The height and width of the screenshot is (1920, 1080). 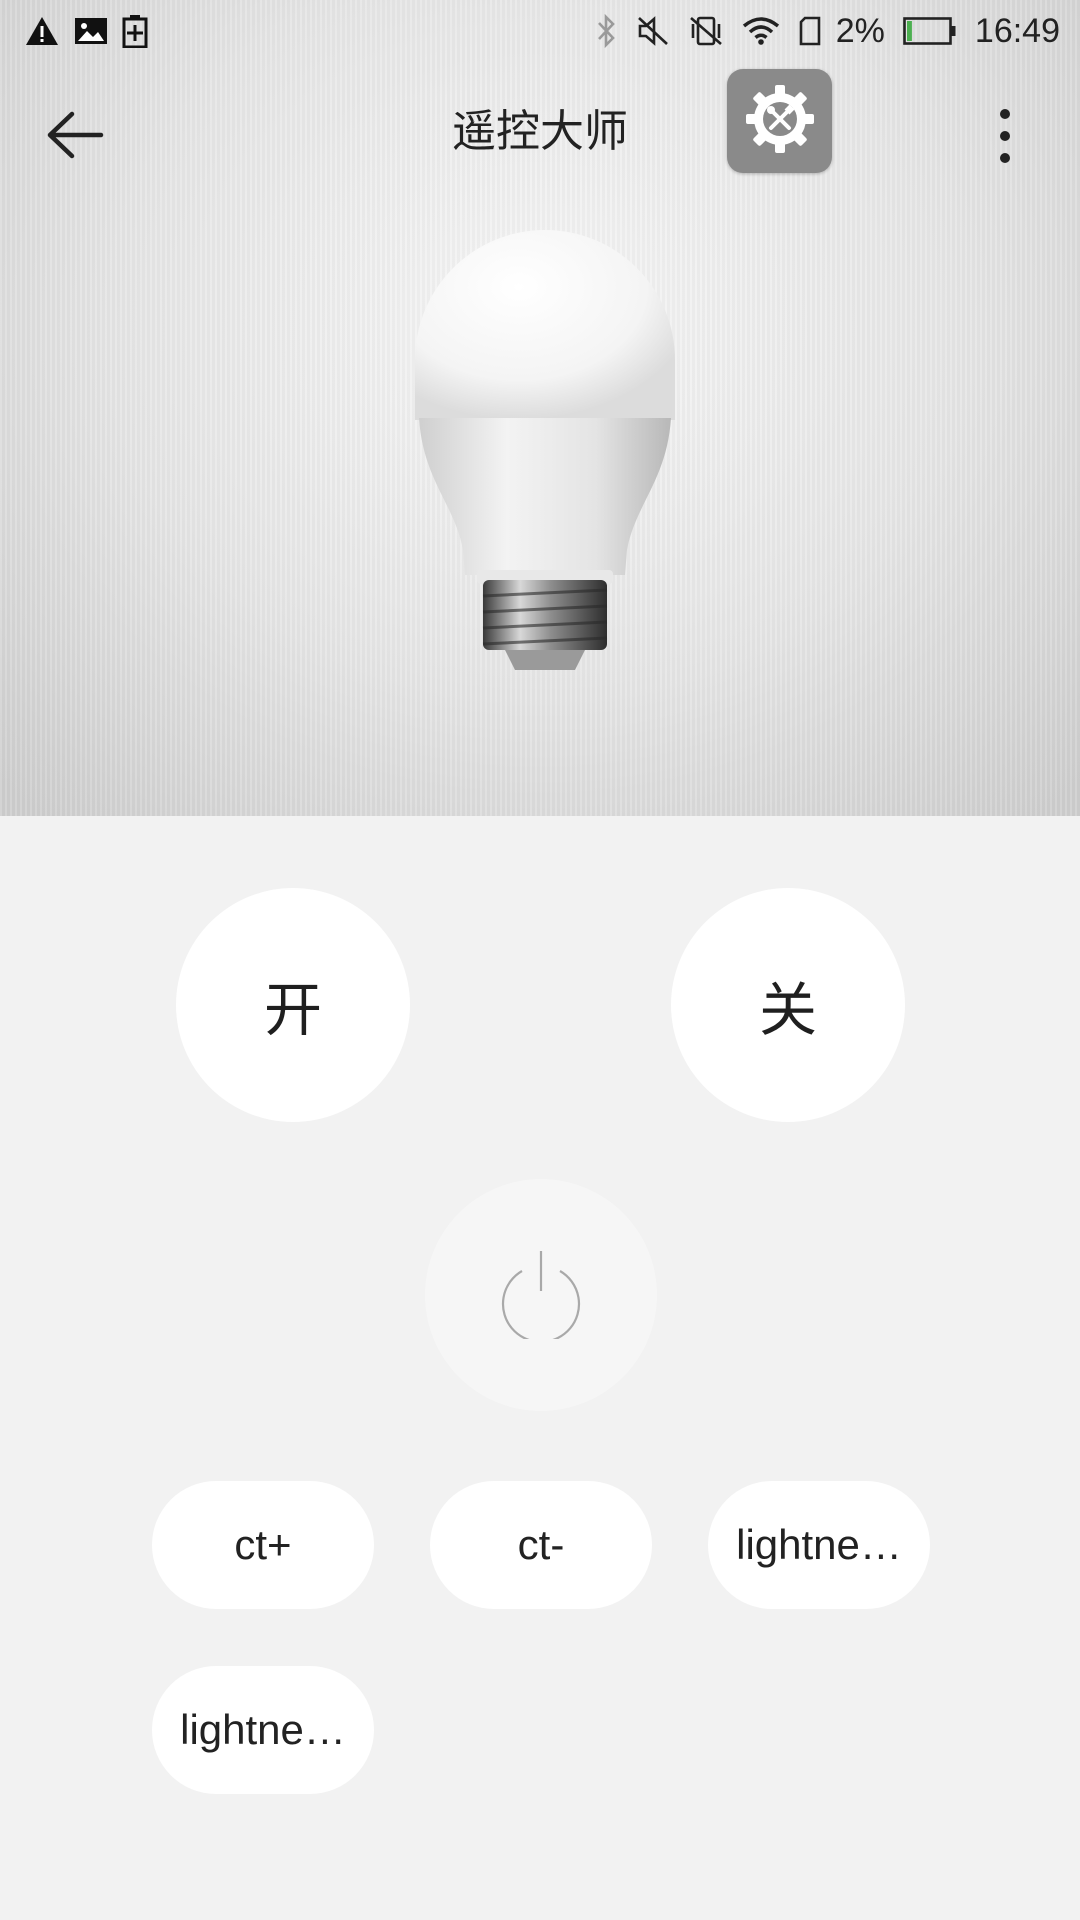 I want to click on ct-plus-button: ct+, so click(x=263, y=1545).